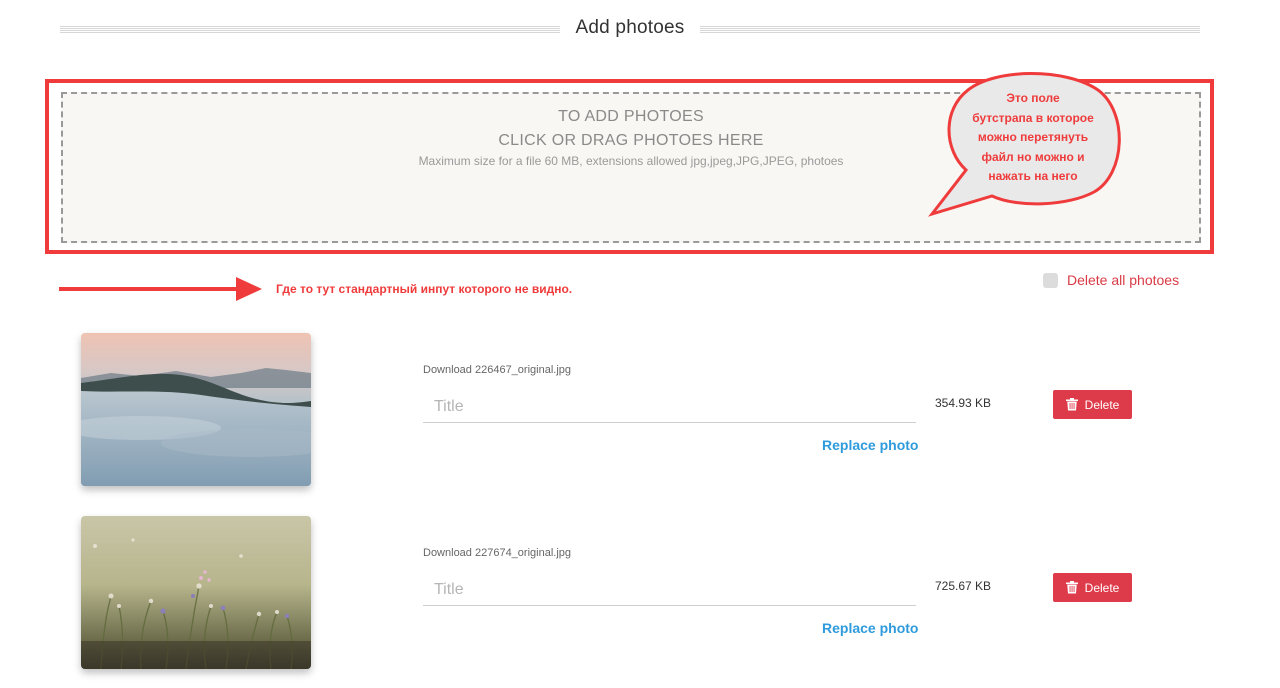 This screenshot has width=1280, height=688. Describe the element at coordinates (497, 553) in the screenshot. I see `photo-filename: Download 227674_original.jpg` at that location.